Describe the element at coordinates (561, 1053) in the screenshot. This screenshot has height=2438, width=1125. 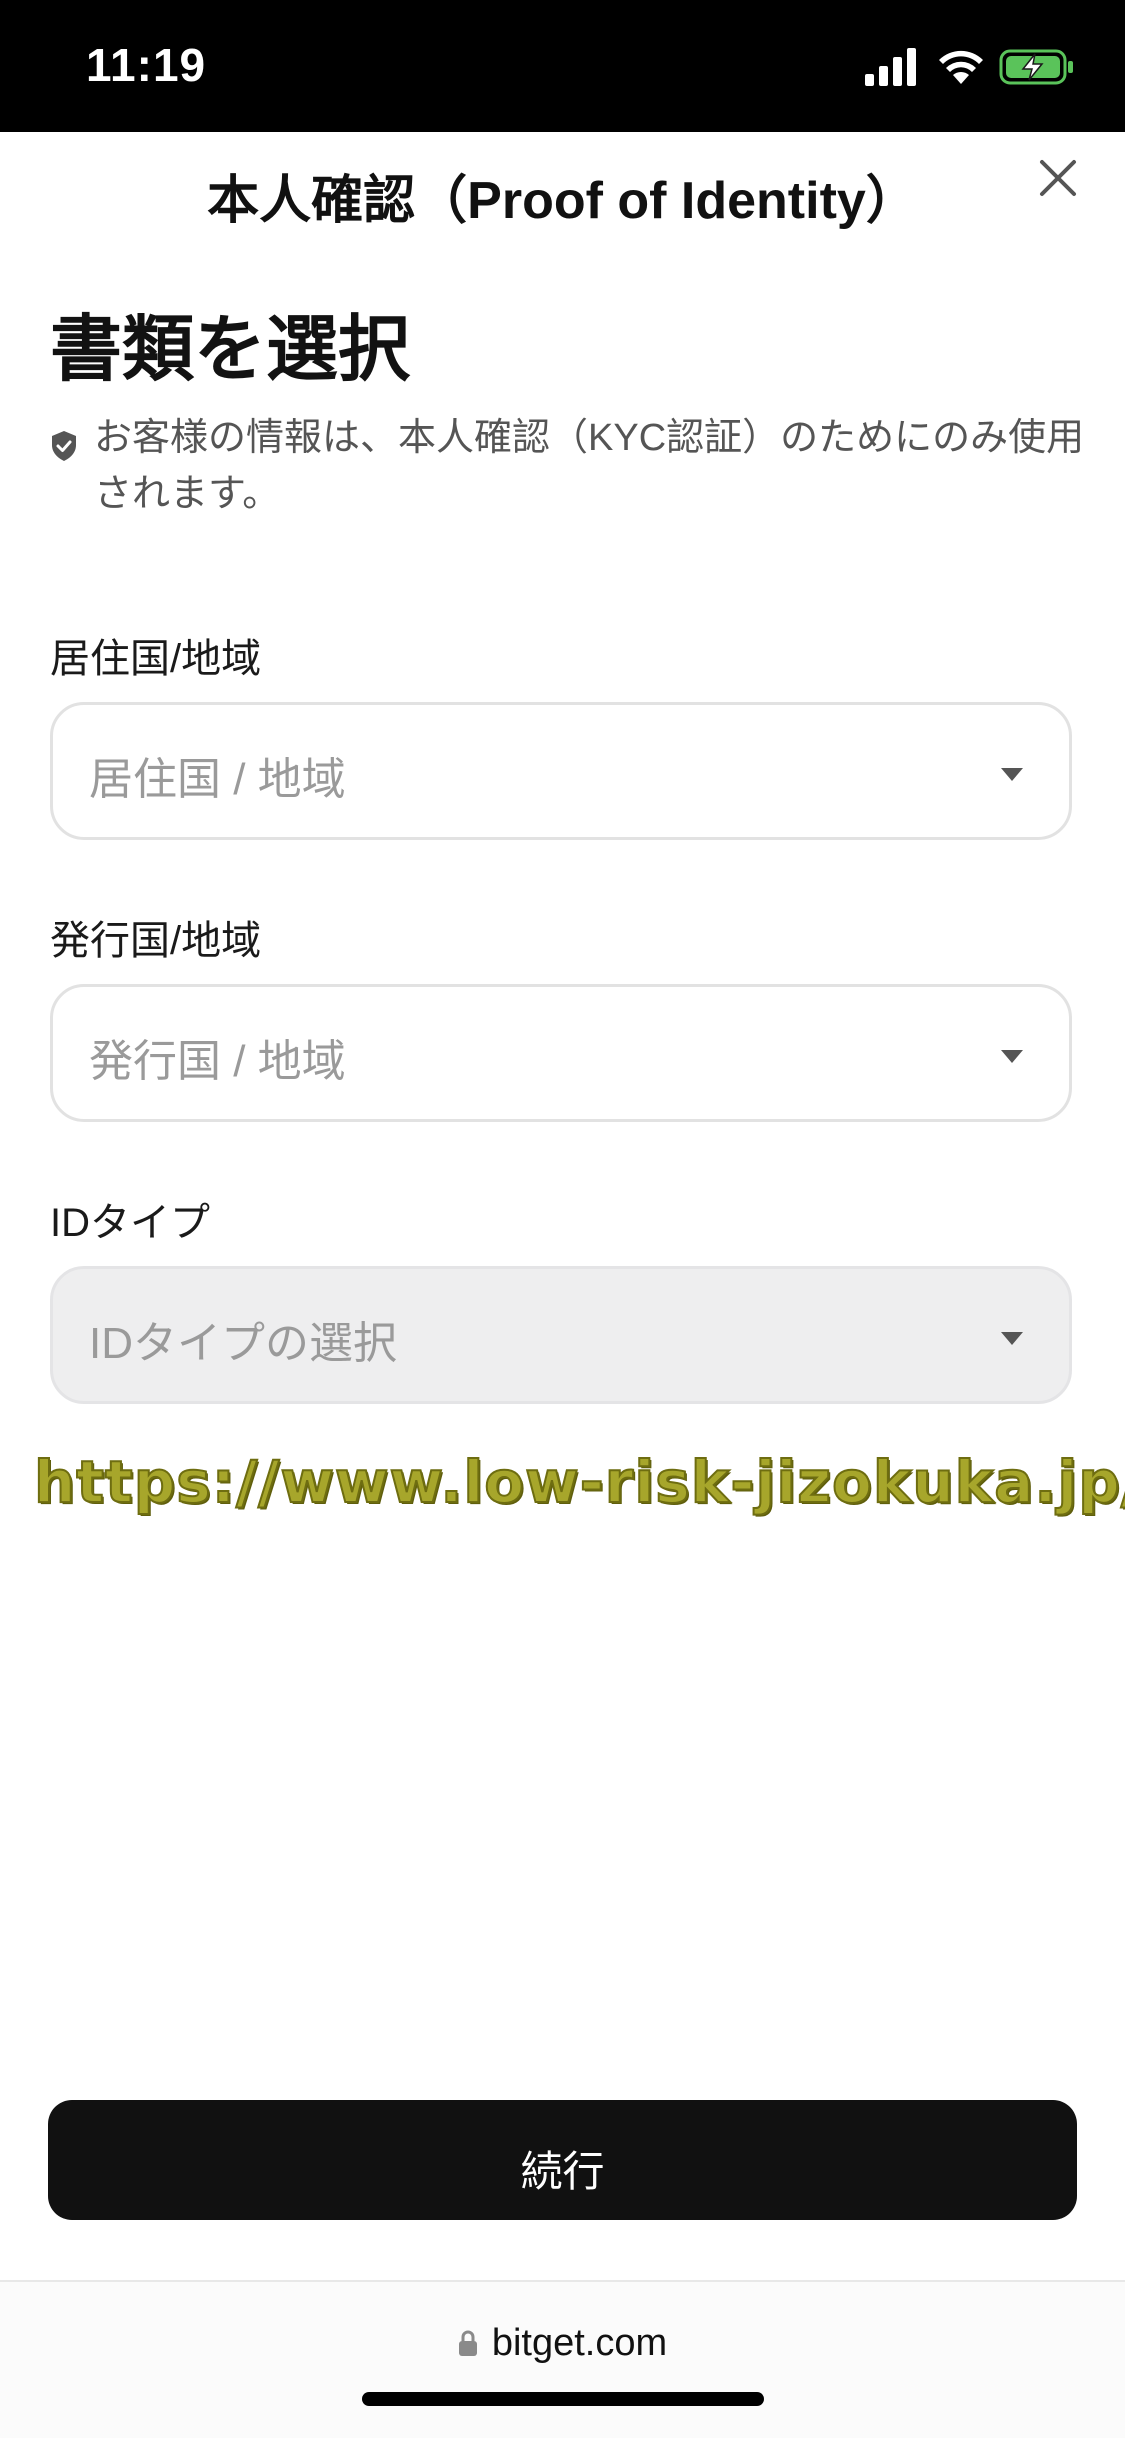
I see `issuing-country-select: 発行国 / 地域` at that location.